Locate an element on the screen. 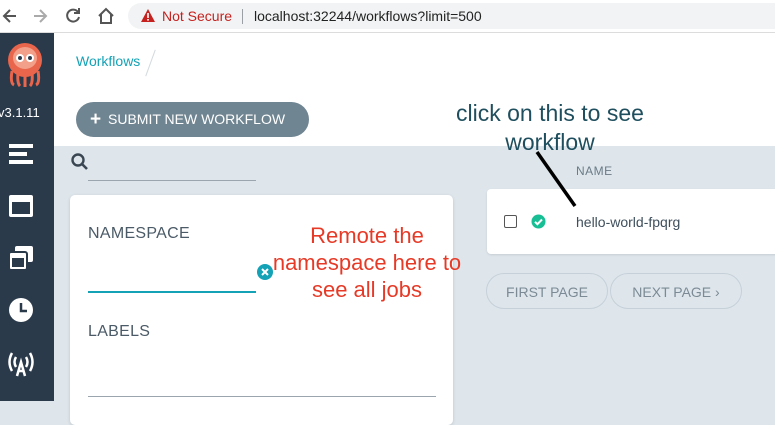 The height and width of the screenshot is (425, 775). labels-label: LABELS is located at coordinates (119, 331).